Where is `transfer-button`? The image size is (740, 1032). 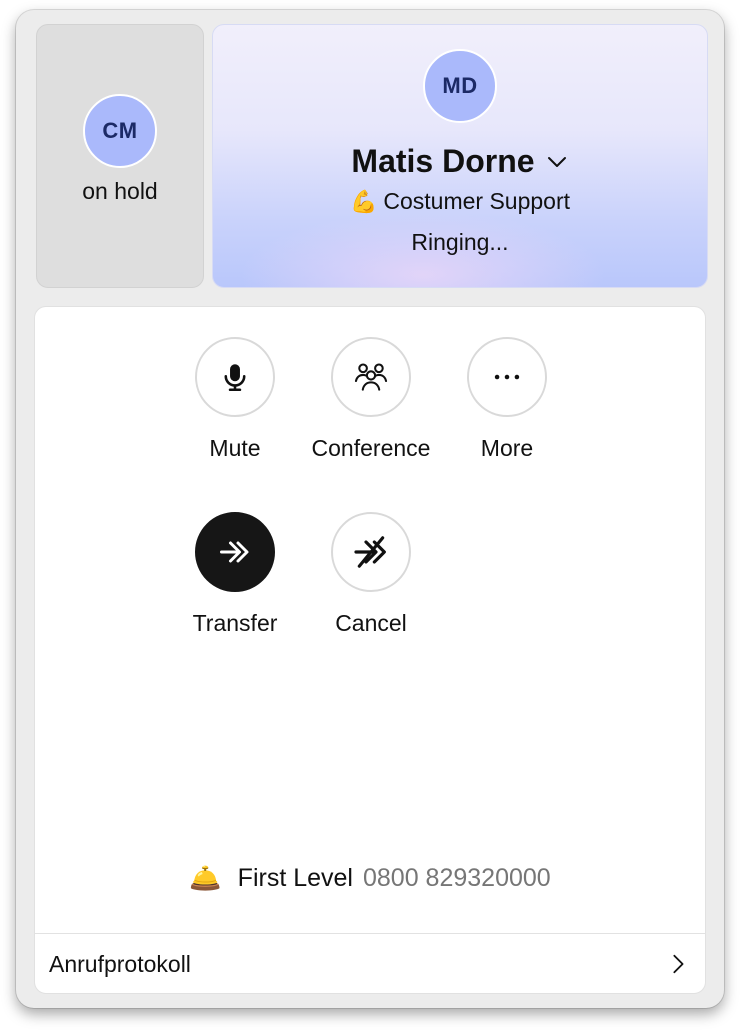
transfer-button is located at coordinates (235, 552).